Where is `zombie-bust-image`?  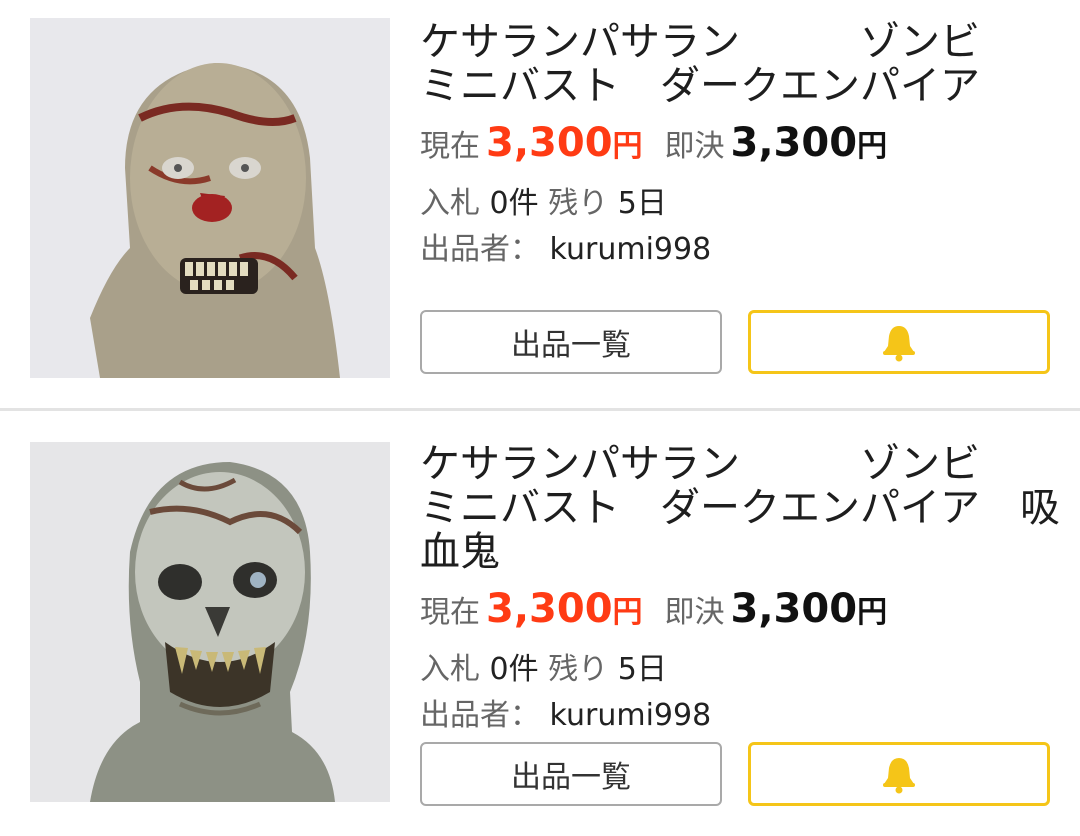 zombie-bust-image is located at coordinates (210, 198).